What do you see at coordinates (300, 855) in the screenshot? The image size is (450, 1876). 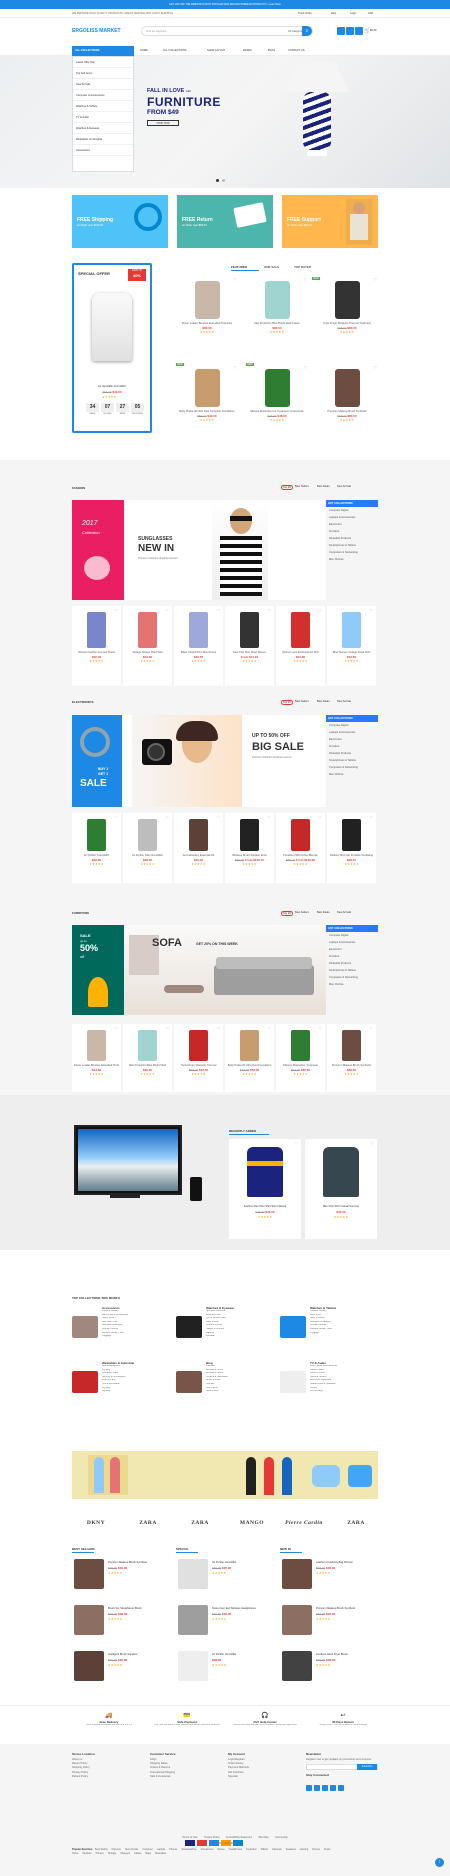 I see `product-name: Portable USB Kitchen Blender` at bounding box center [300, 855].